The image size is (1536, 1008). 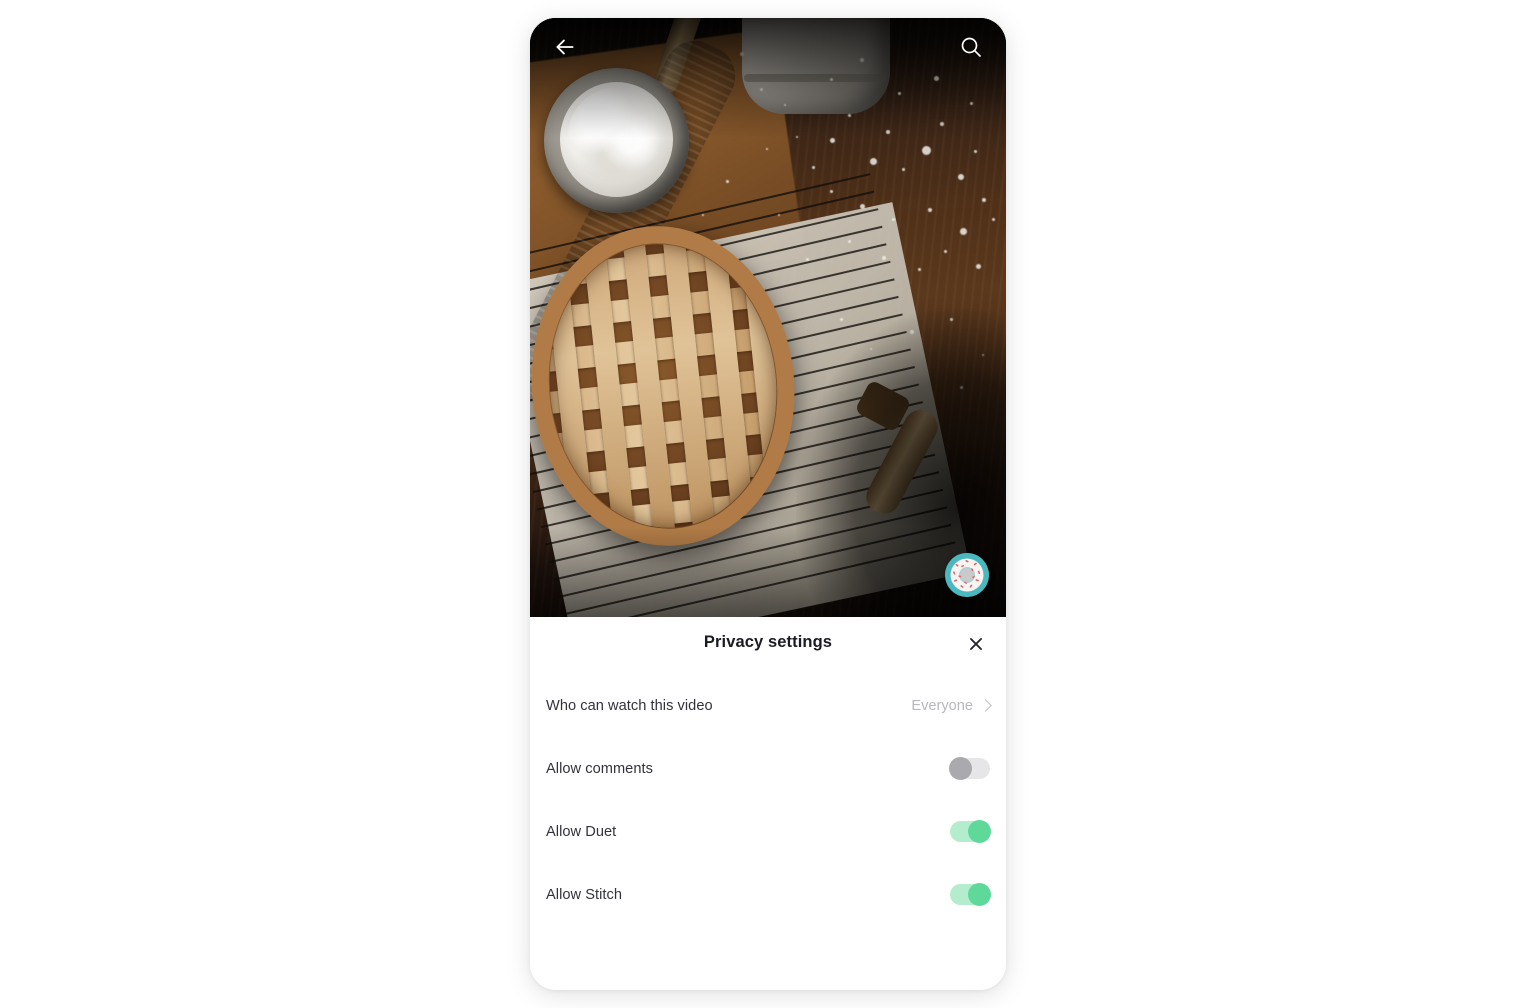 I want to click on close-icon, so click(x=976, y=646).